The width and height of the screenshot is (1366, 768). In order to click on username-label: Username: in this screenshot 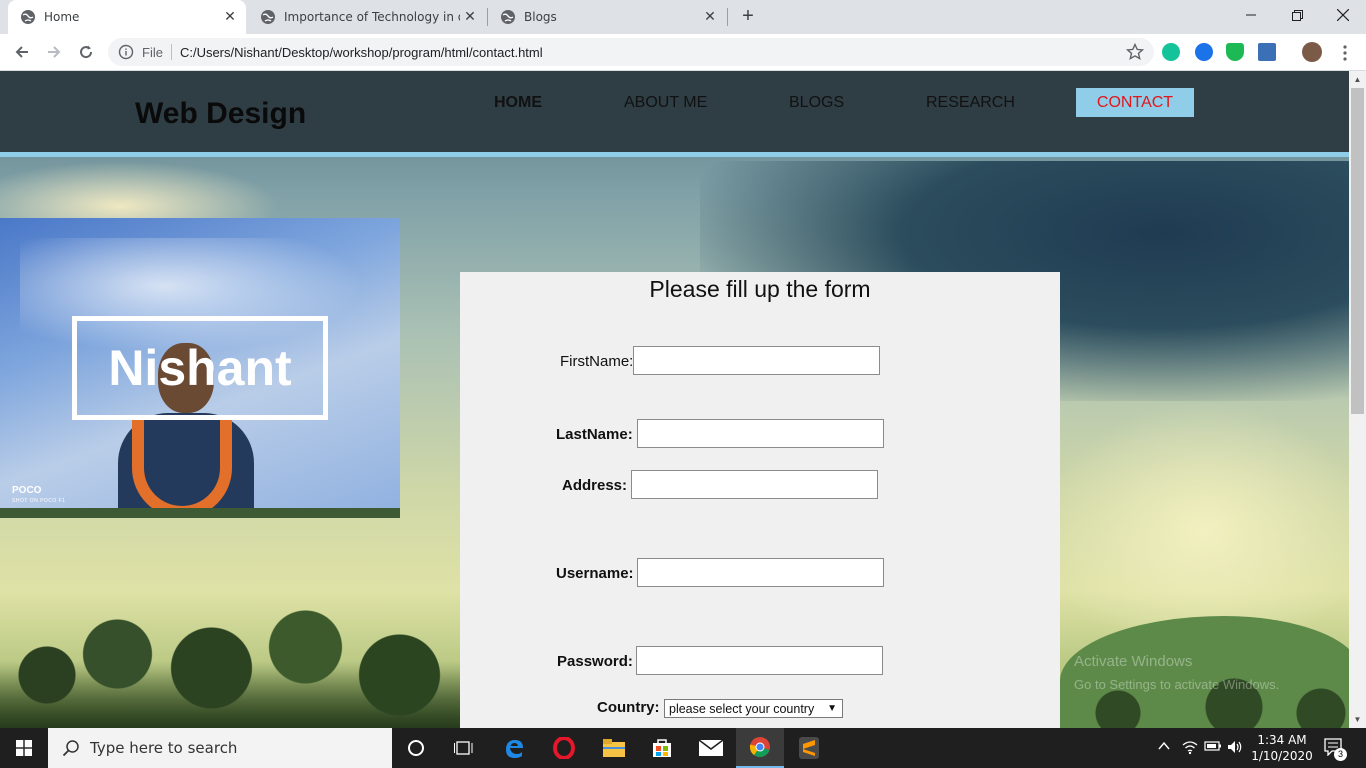, I will do `click(595, 573)`.